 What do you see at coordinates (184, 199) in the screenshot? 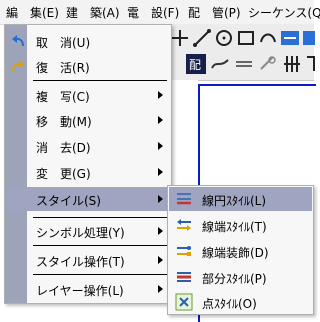
I see `line-circle-style-icon` at bounding box center [184, 199].